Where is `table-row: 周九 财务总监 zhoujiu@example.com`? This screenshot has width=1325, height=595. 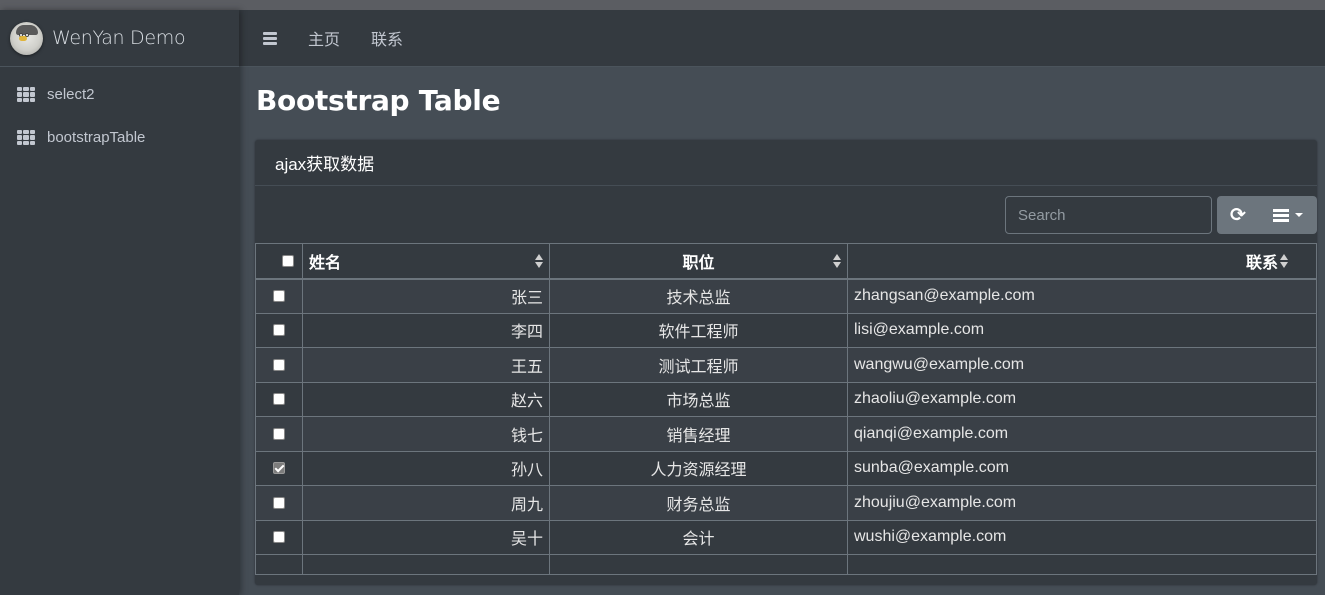
table-row: 周九 财务总监 zhoujiu@example.com is located at coordinates (786, 503).